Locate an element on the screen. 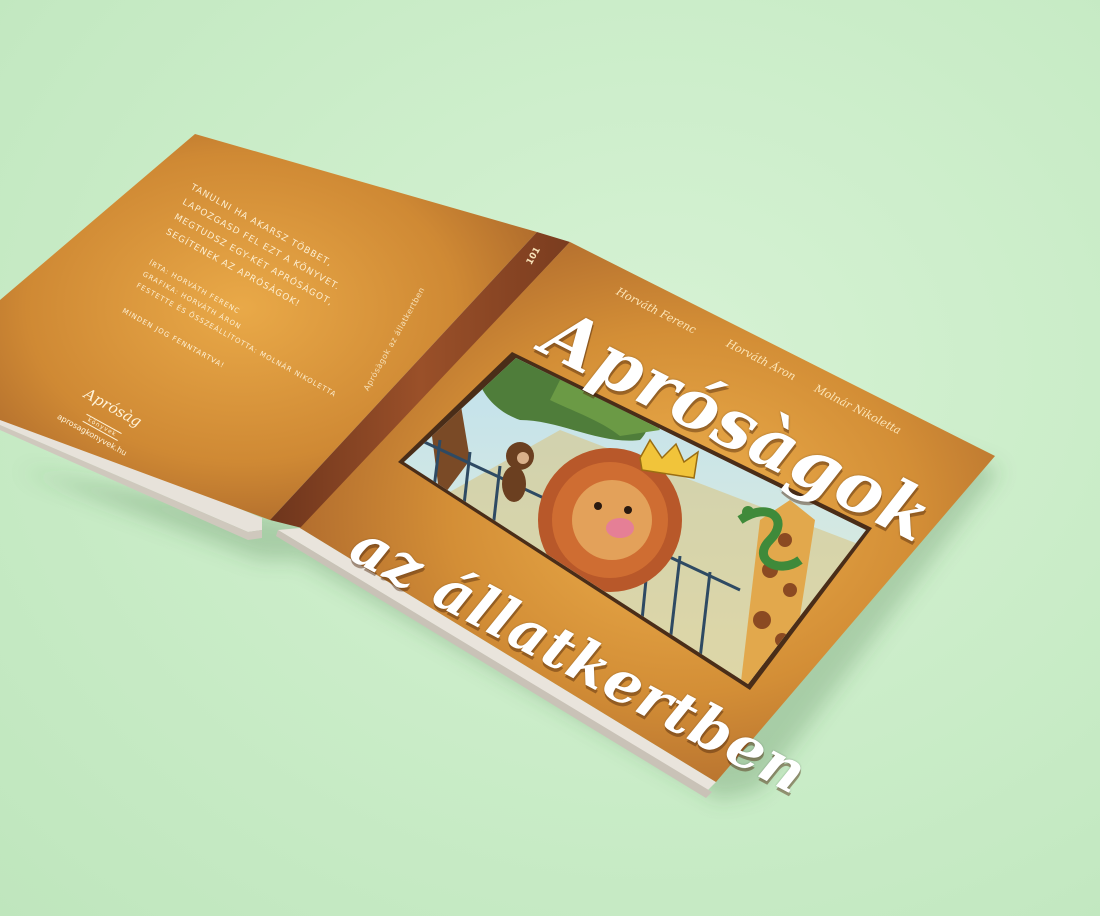 The height and width of the screenshot is (916, 1100). spine-number: 101 is located at coordinates (534, 256).